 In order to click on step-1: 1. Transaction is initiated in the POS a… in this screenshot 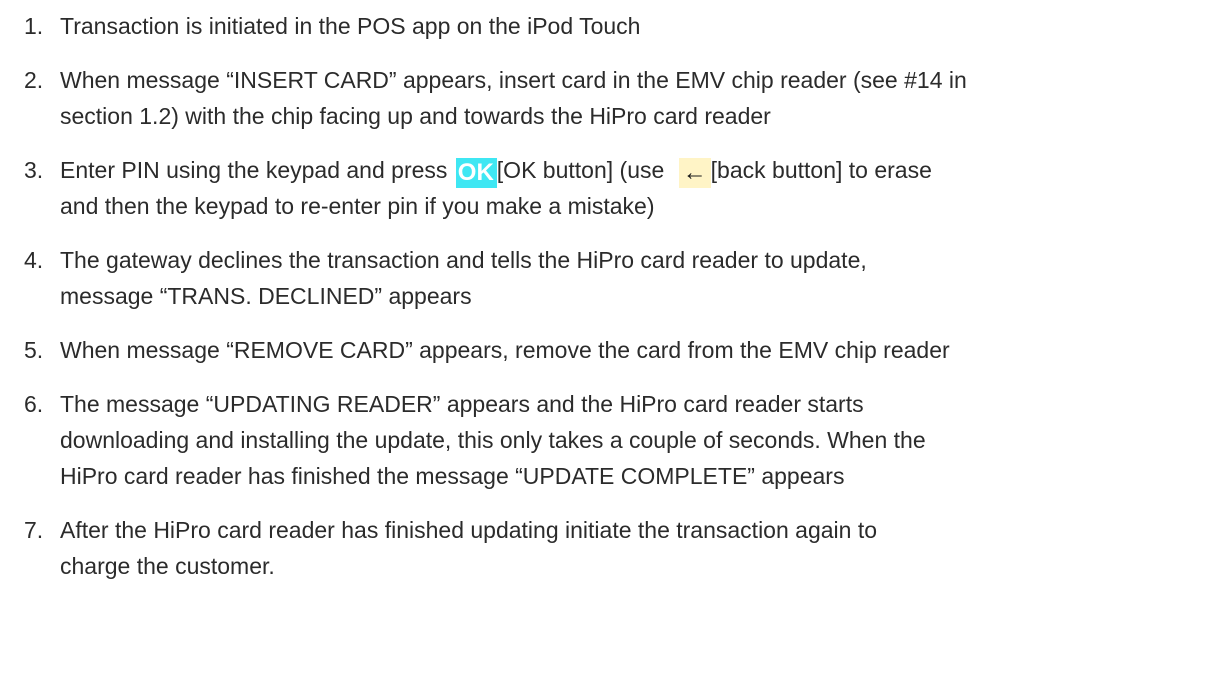, I will do `click(609, 26)`.